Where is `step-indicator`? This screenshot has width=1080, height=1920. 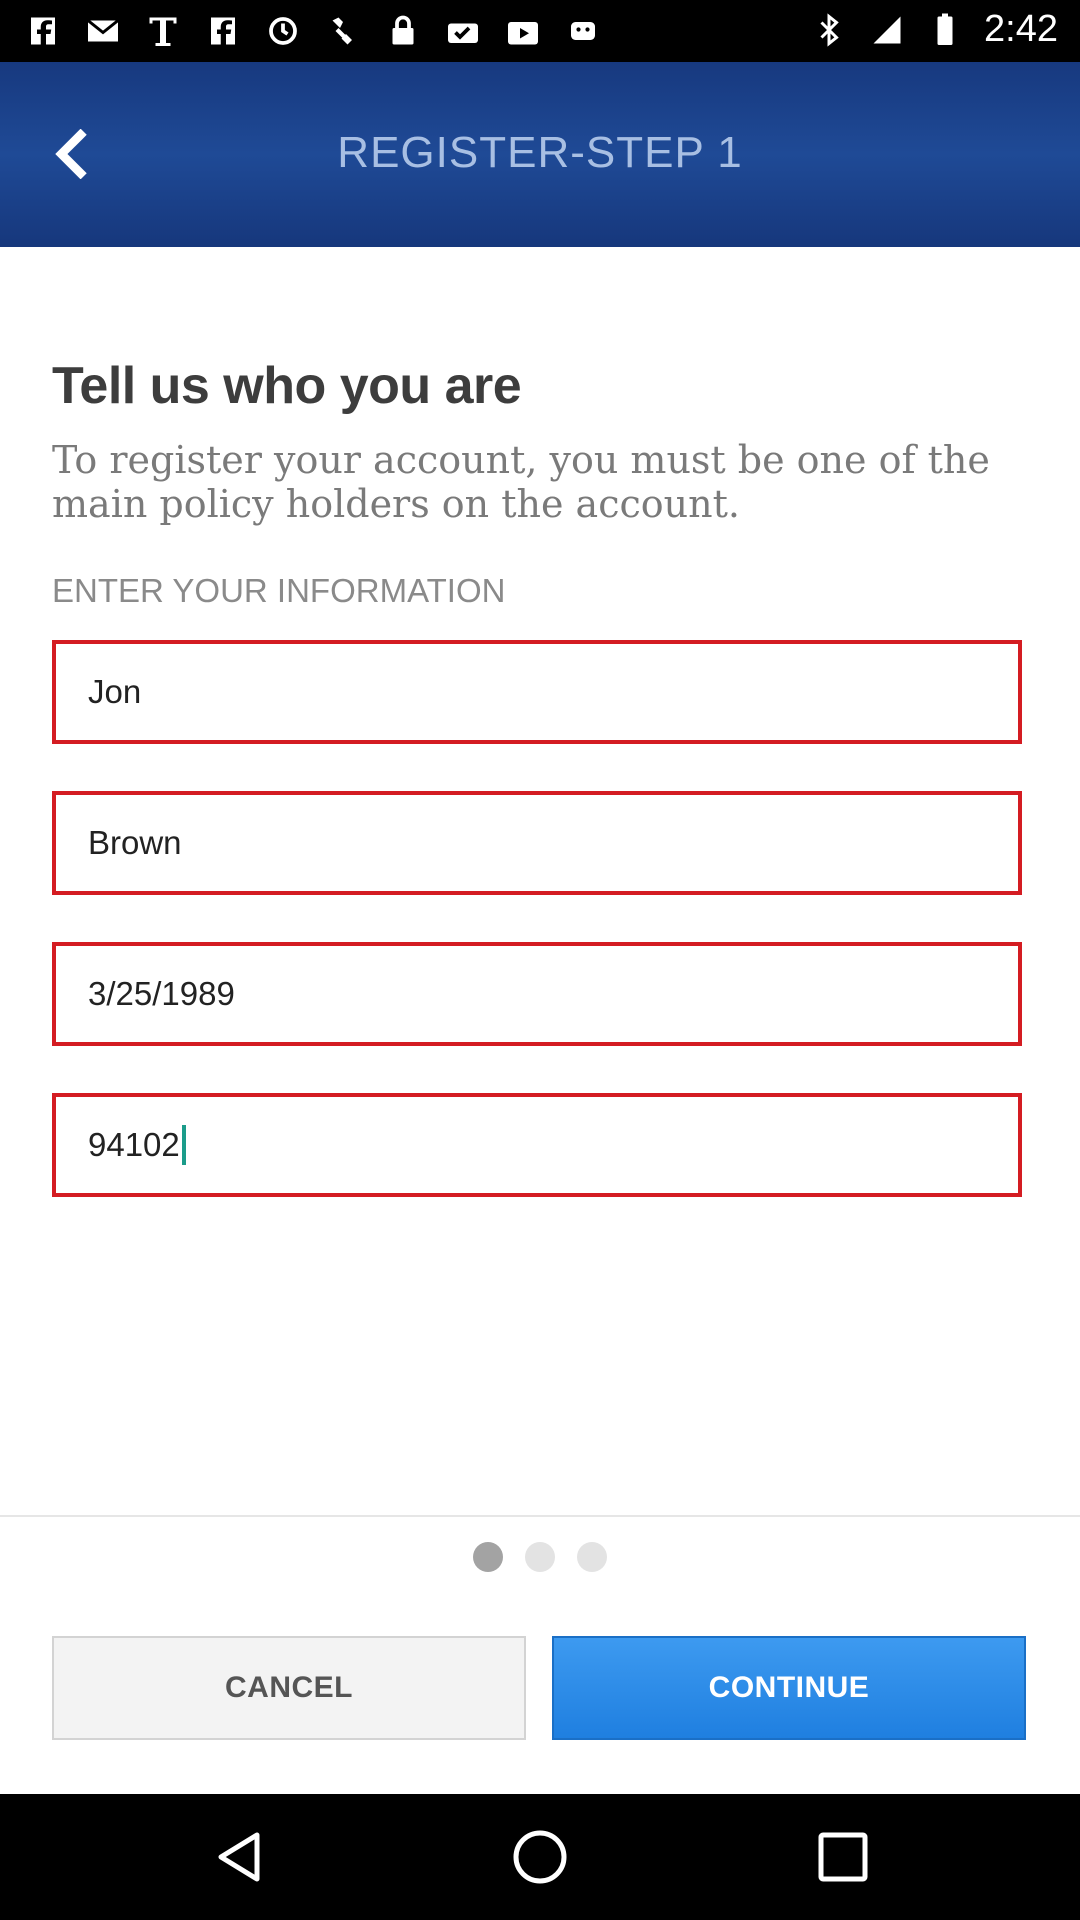
step-indicator is located at coordinates (540, 1557).